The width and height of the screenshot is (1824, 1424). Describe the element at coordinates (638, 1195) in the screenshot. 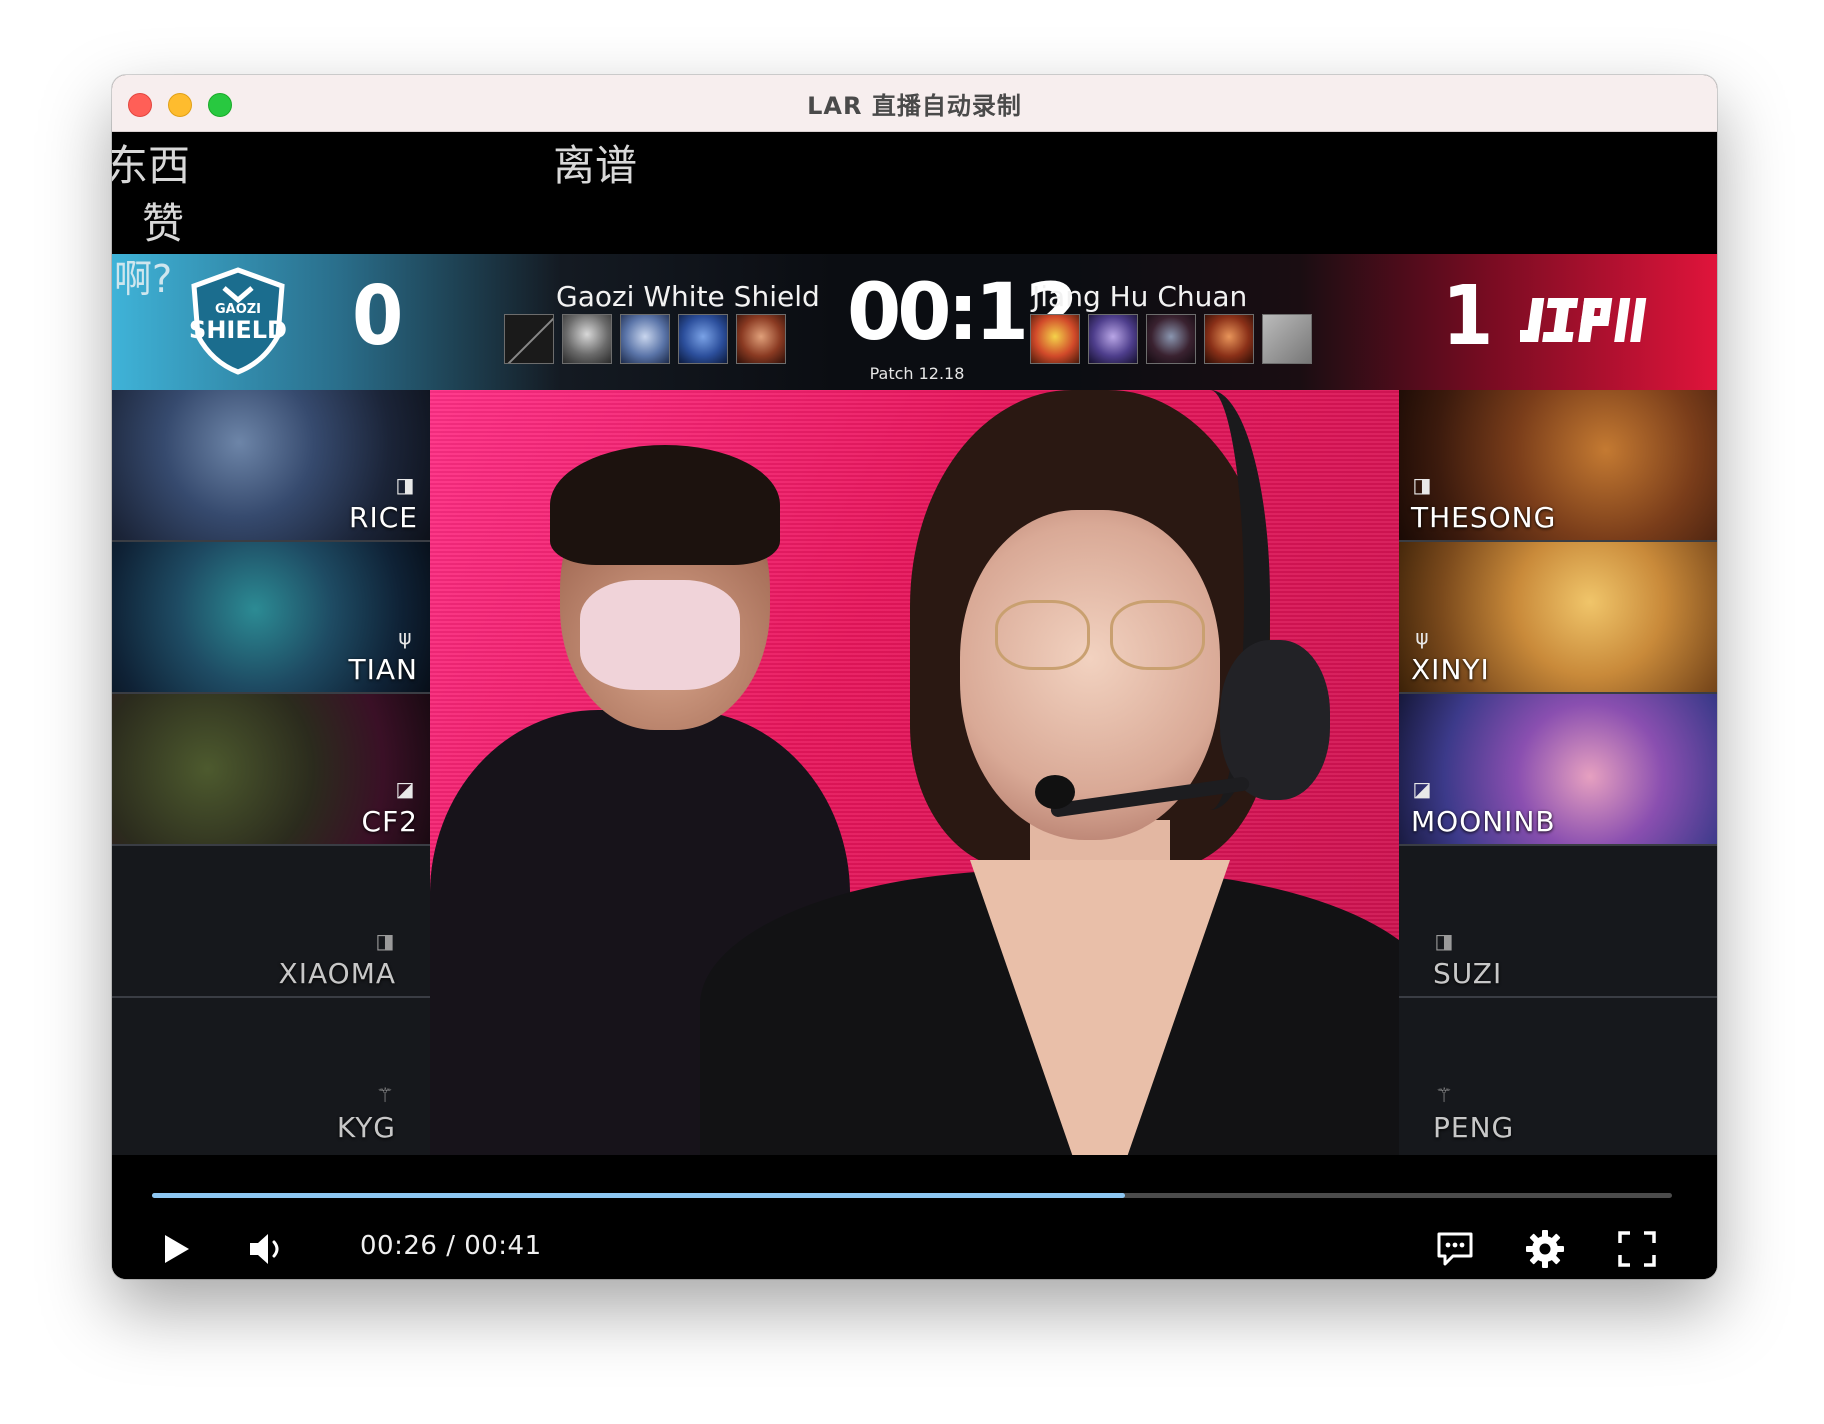

I see `progress-bar-fill` at that location.